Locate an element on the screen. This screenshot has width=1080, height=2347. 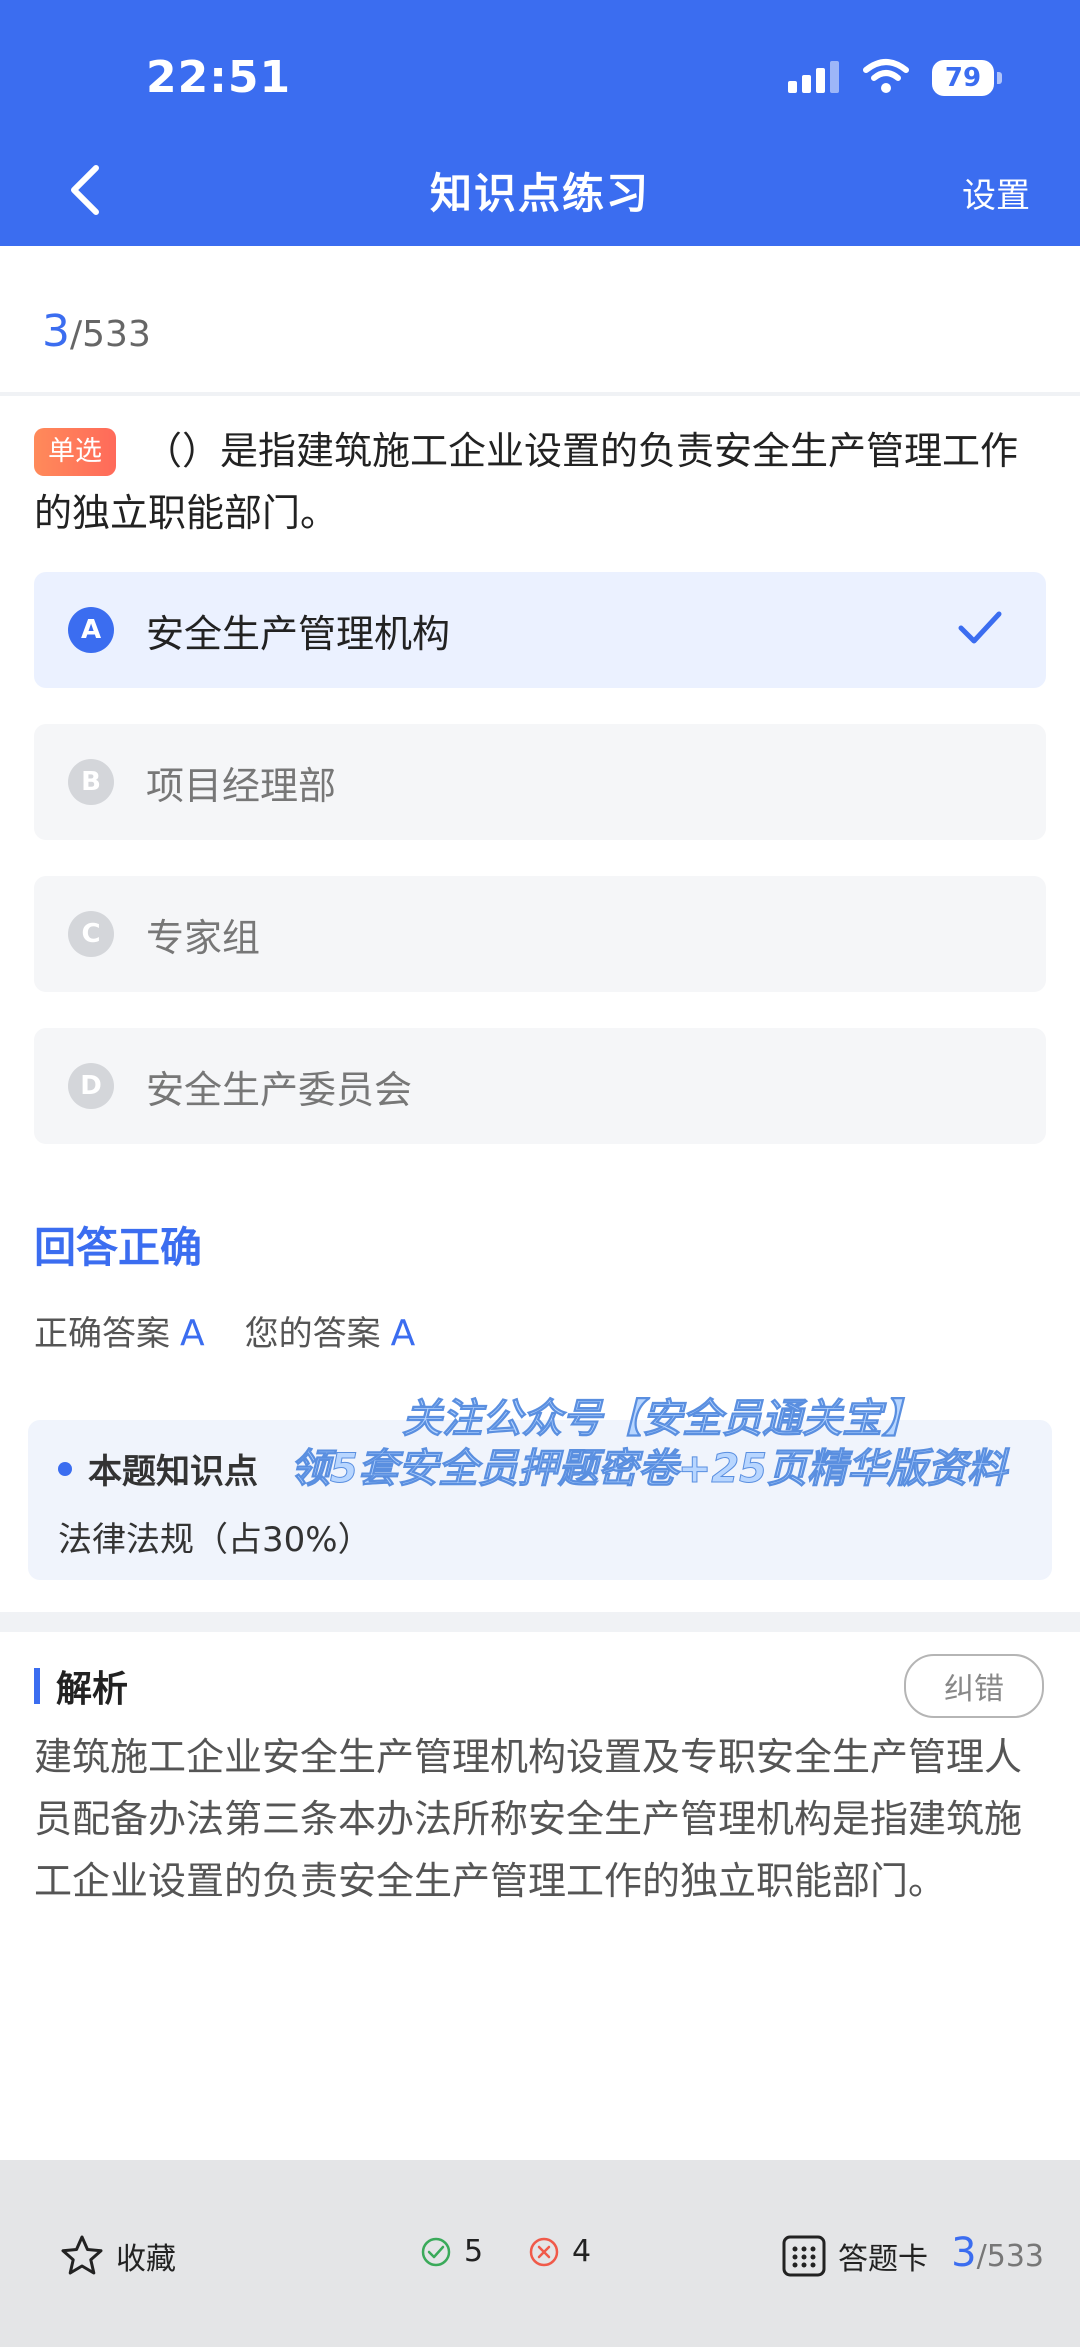
app-header: 22:51 79 知识点练习 设置 is located at coordinates (540, 123).